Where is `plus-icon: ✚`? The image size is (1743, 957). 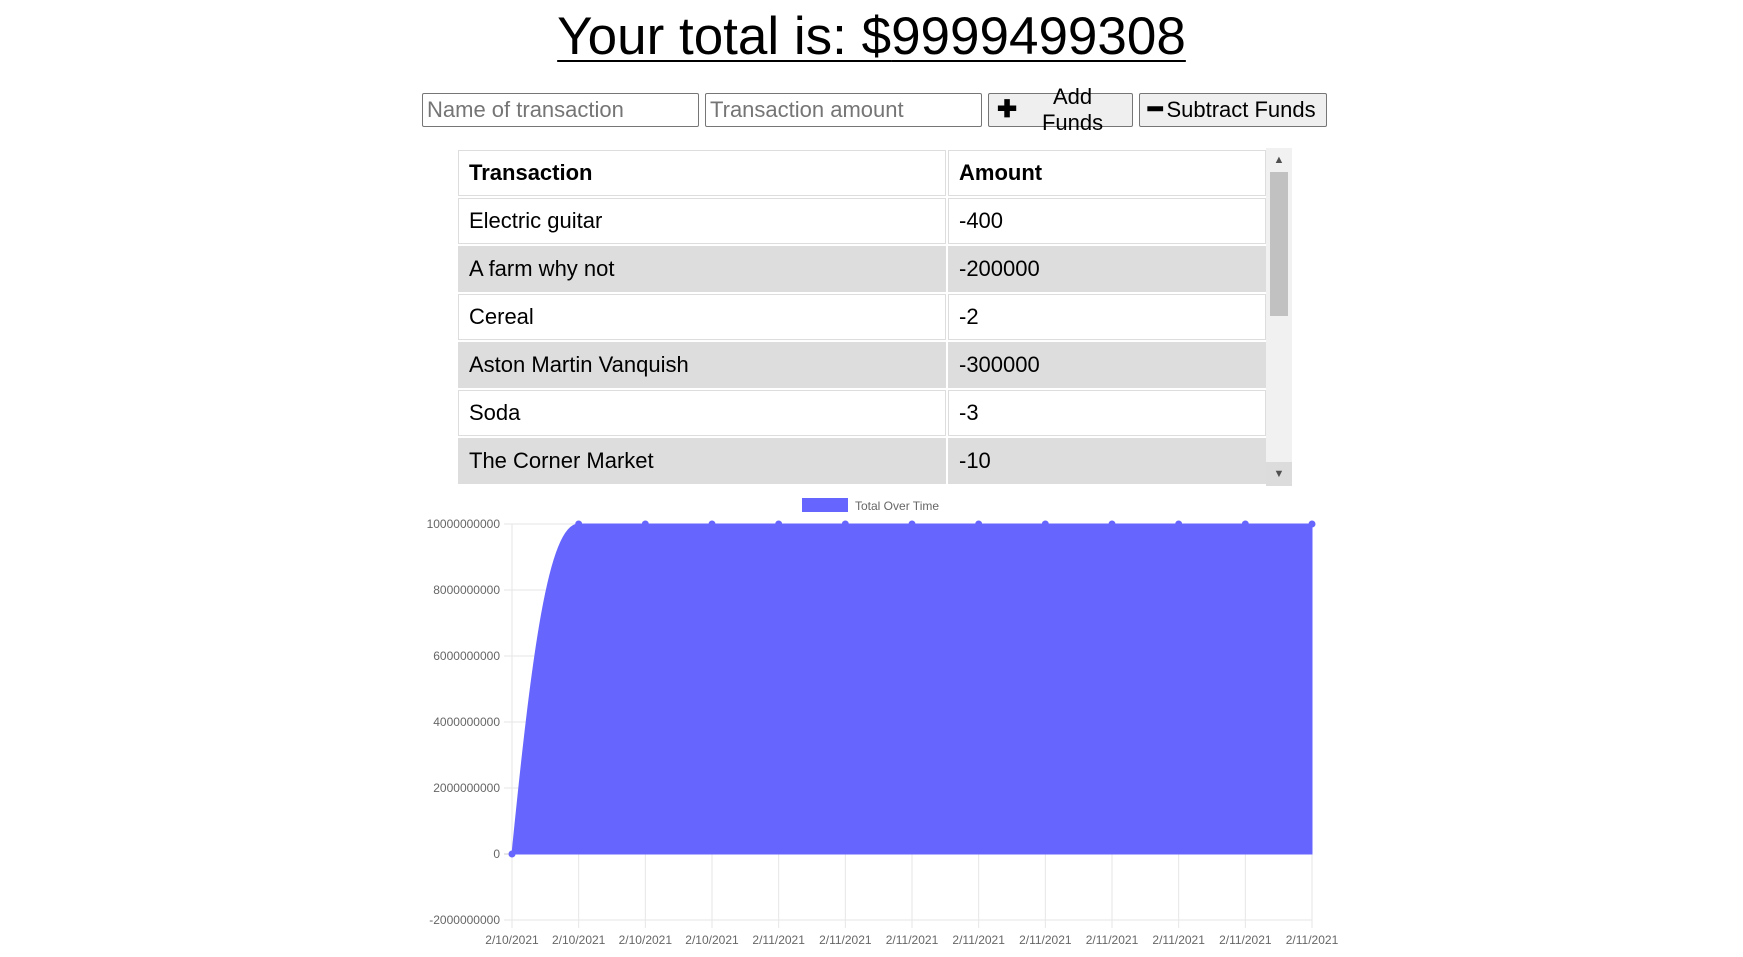 plus-icon: ✚ is located at coordinates (1007, 109).